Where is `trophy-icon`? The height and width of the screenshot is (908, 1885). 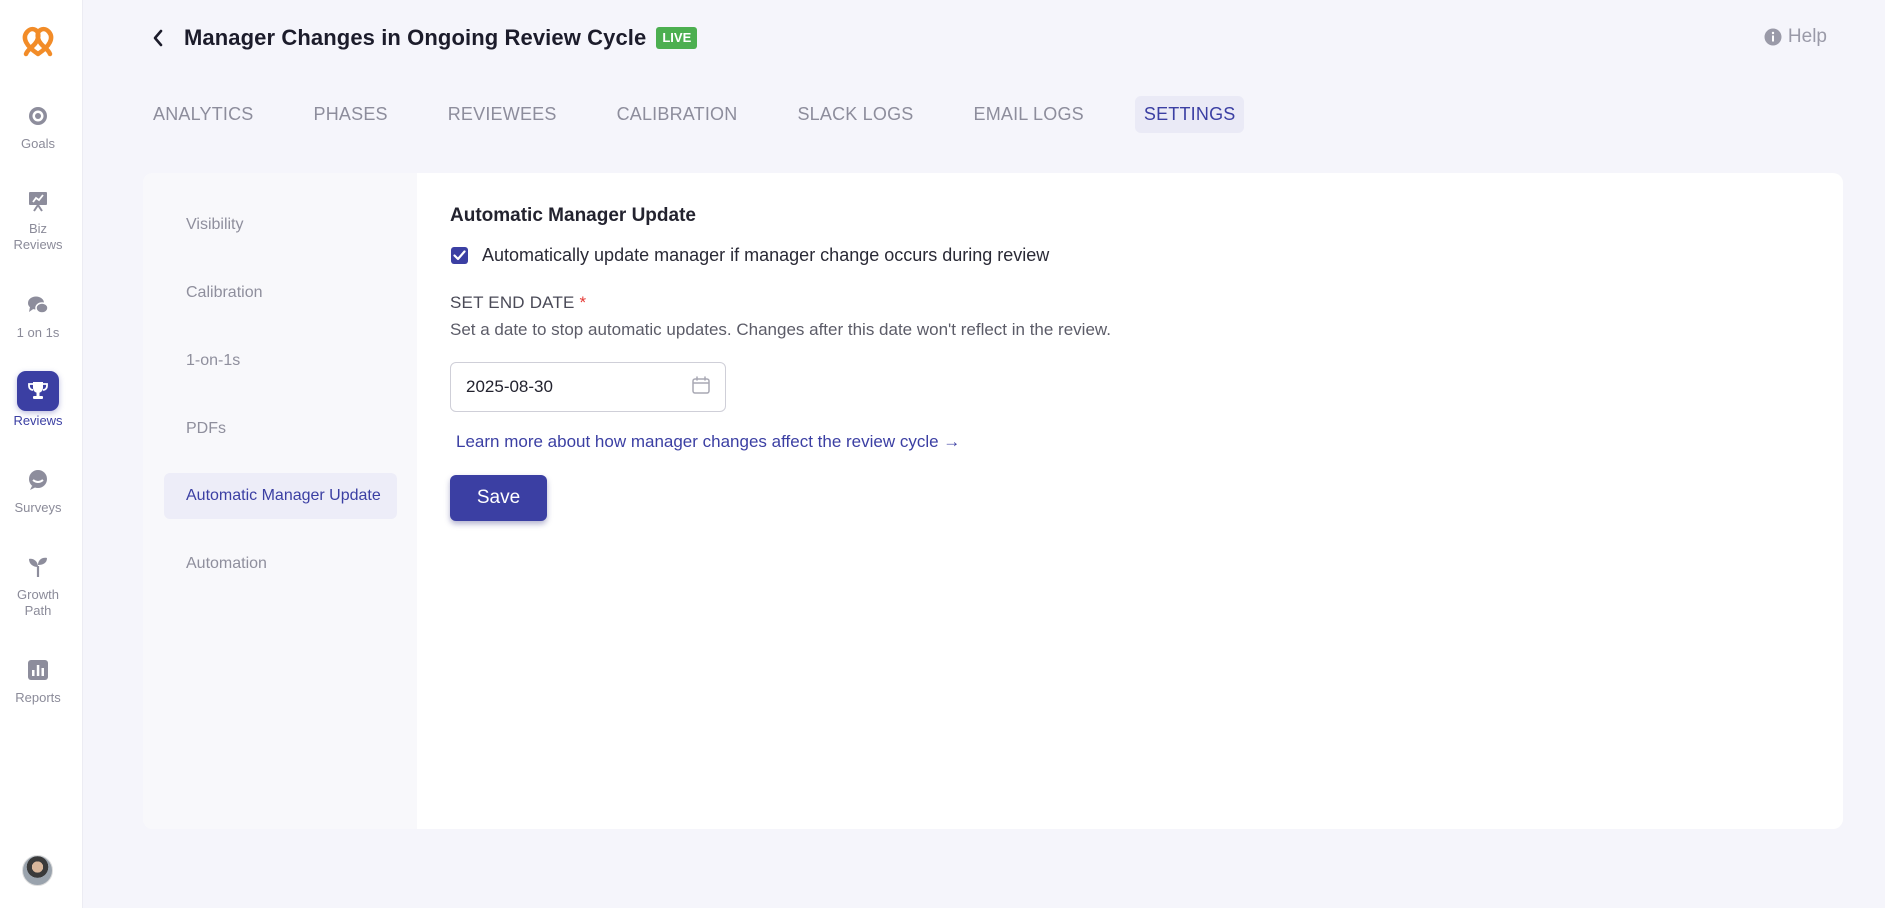
trophy-icon is located at coordinates (38, 391).